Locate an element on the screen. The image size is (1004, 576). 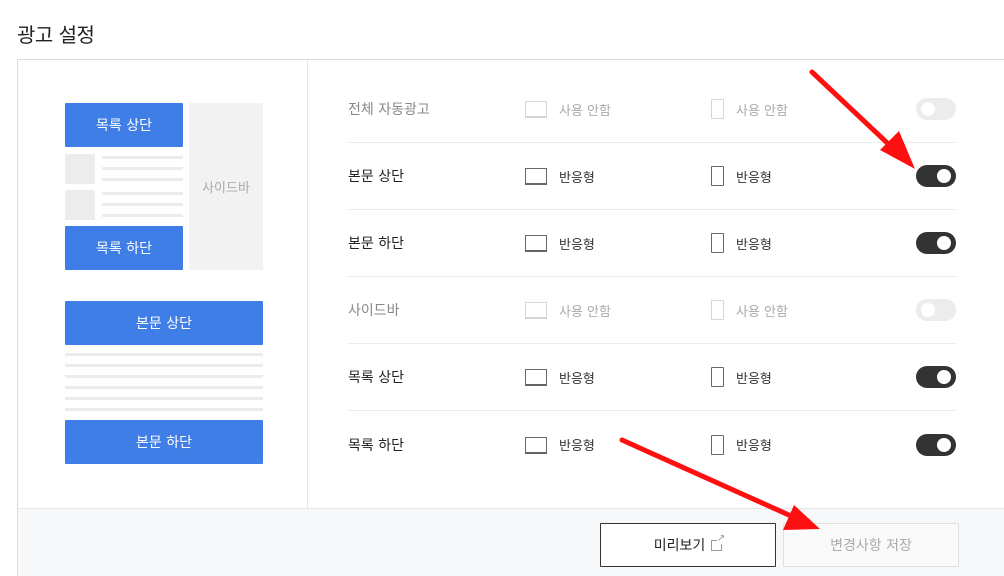
toggle-body-top is located at coordinates (936, 176).